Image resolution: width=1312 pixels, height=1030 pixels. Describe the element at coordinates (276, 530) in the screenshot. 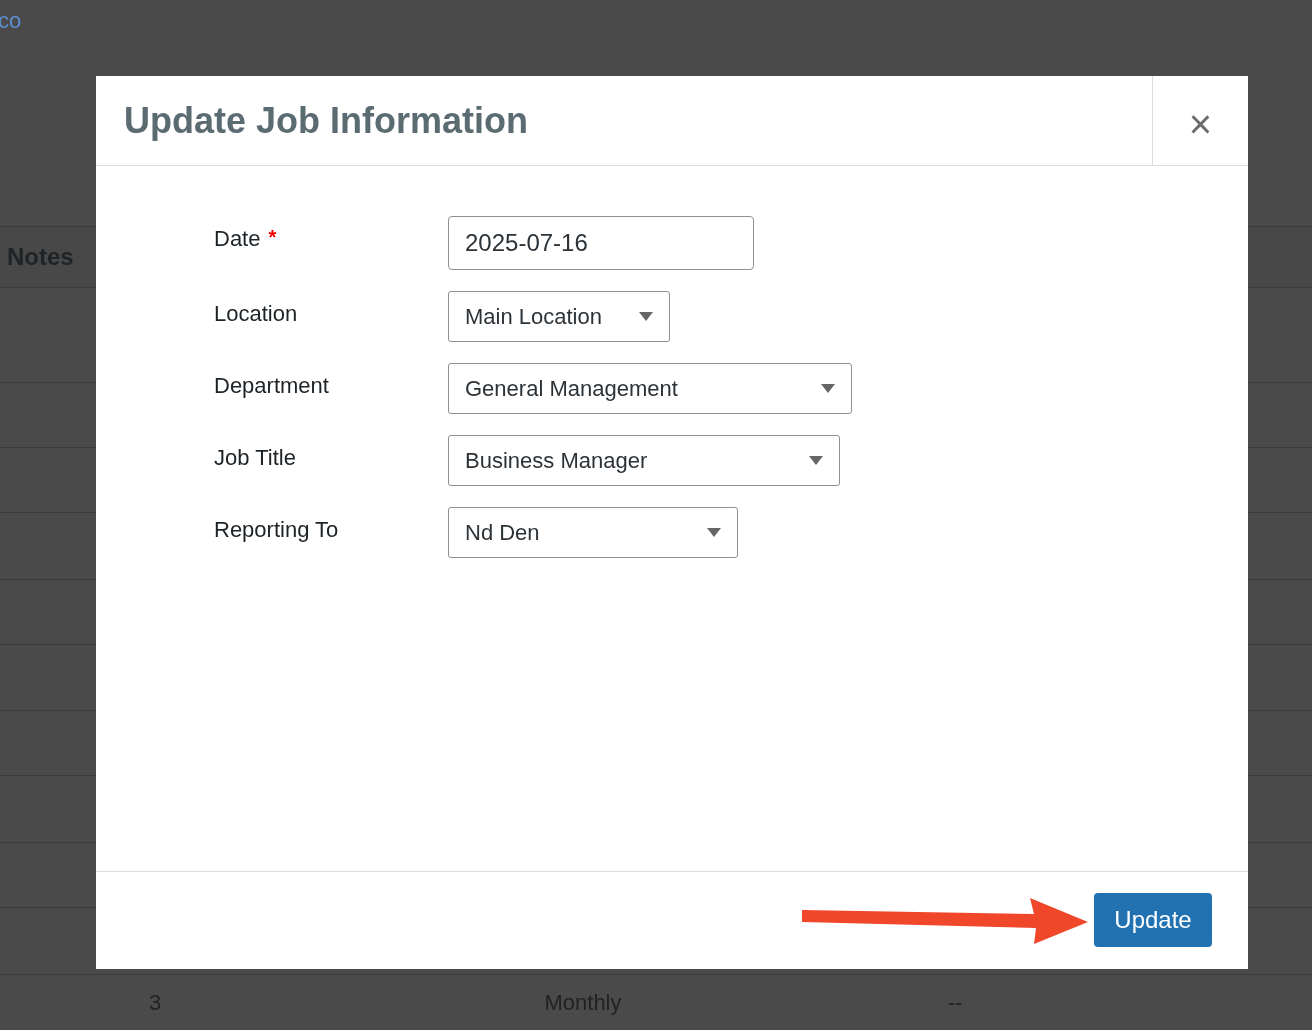

I see `field-label: Reporting To` at that location.